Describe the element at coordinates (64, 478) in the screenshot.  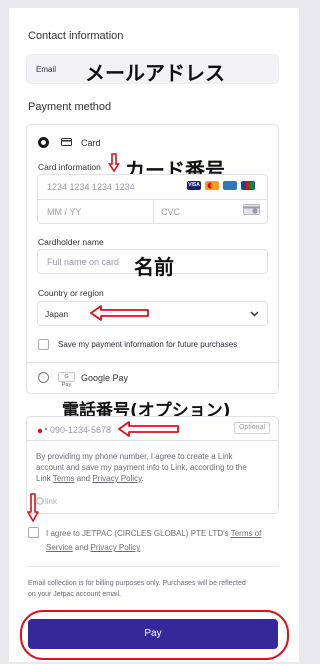
I see `link-terms-link: Terms` at that location.